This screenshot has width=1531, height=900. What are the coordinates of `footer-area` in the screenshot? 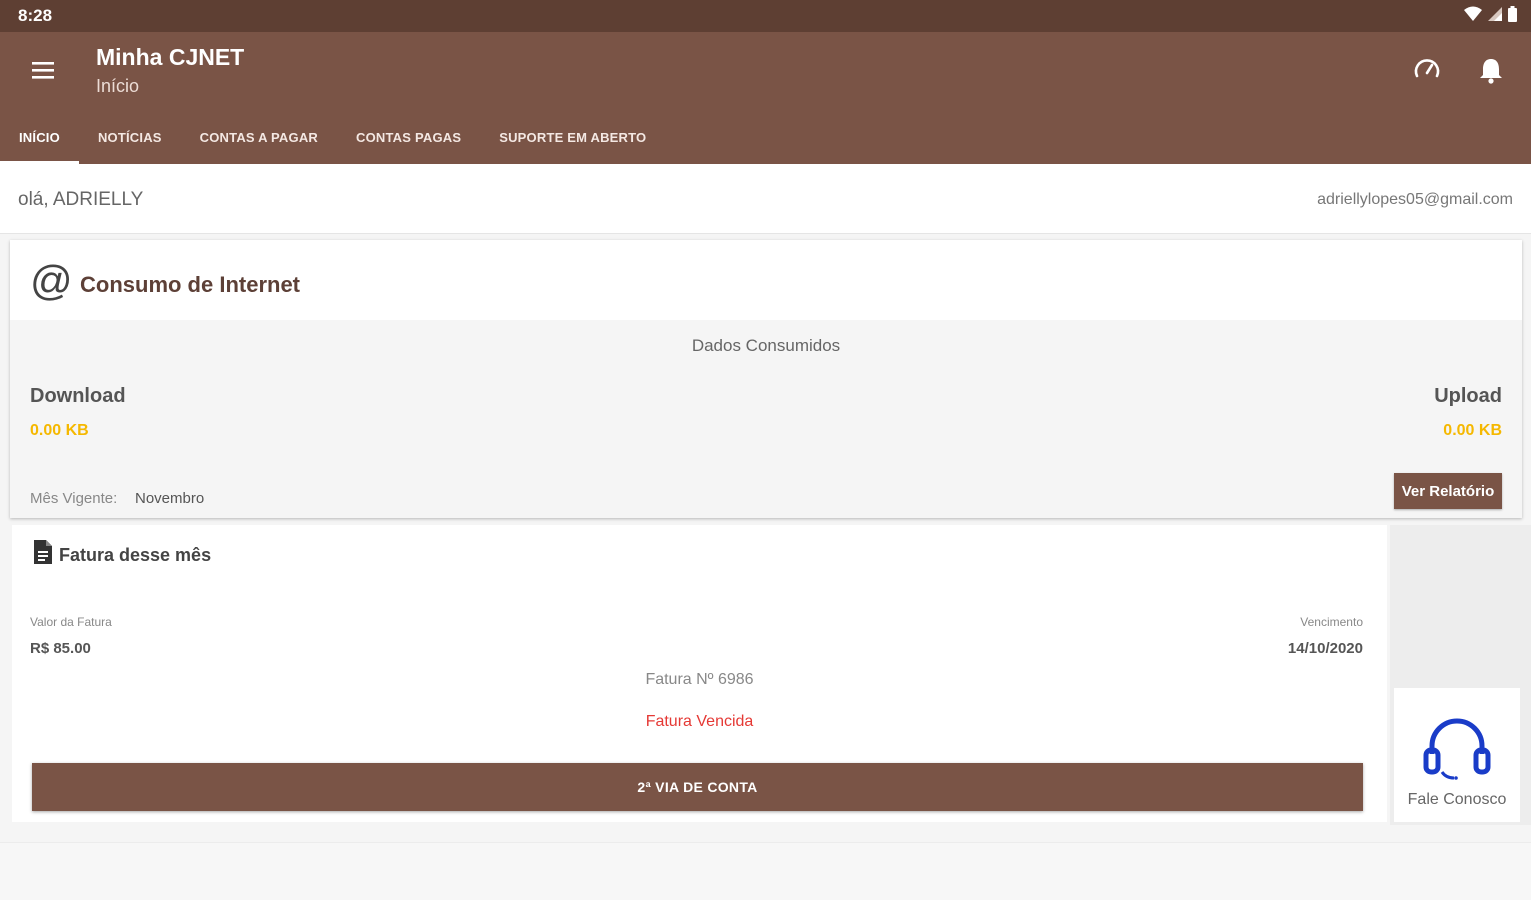 It's located at (765, 871).